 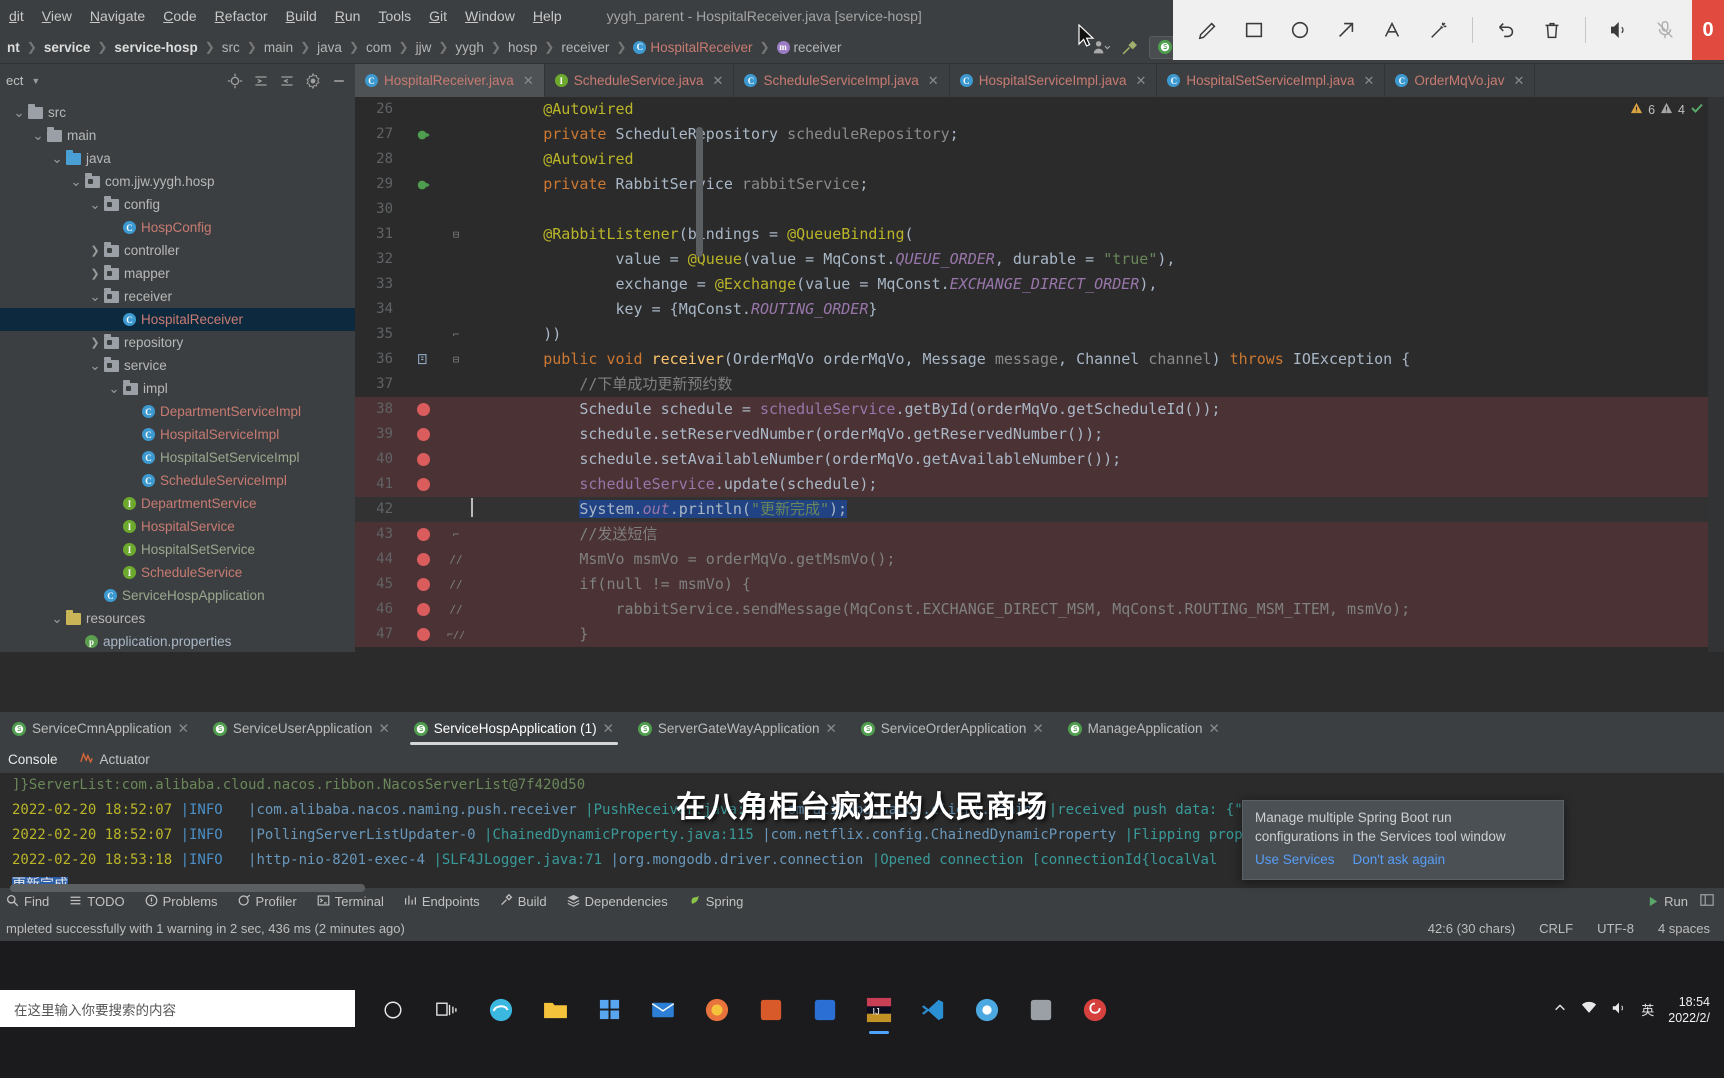 I want to click on speaker-icon, so click(x=1619, y=30).